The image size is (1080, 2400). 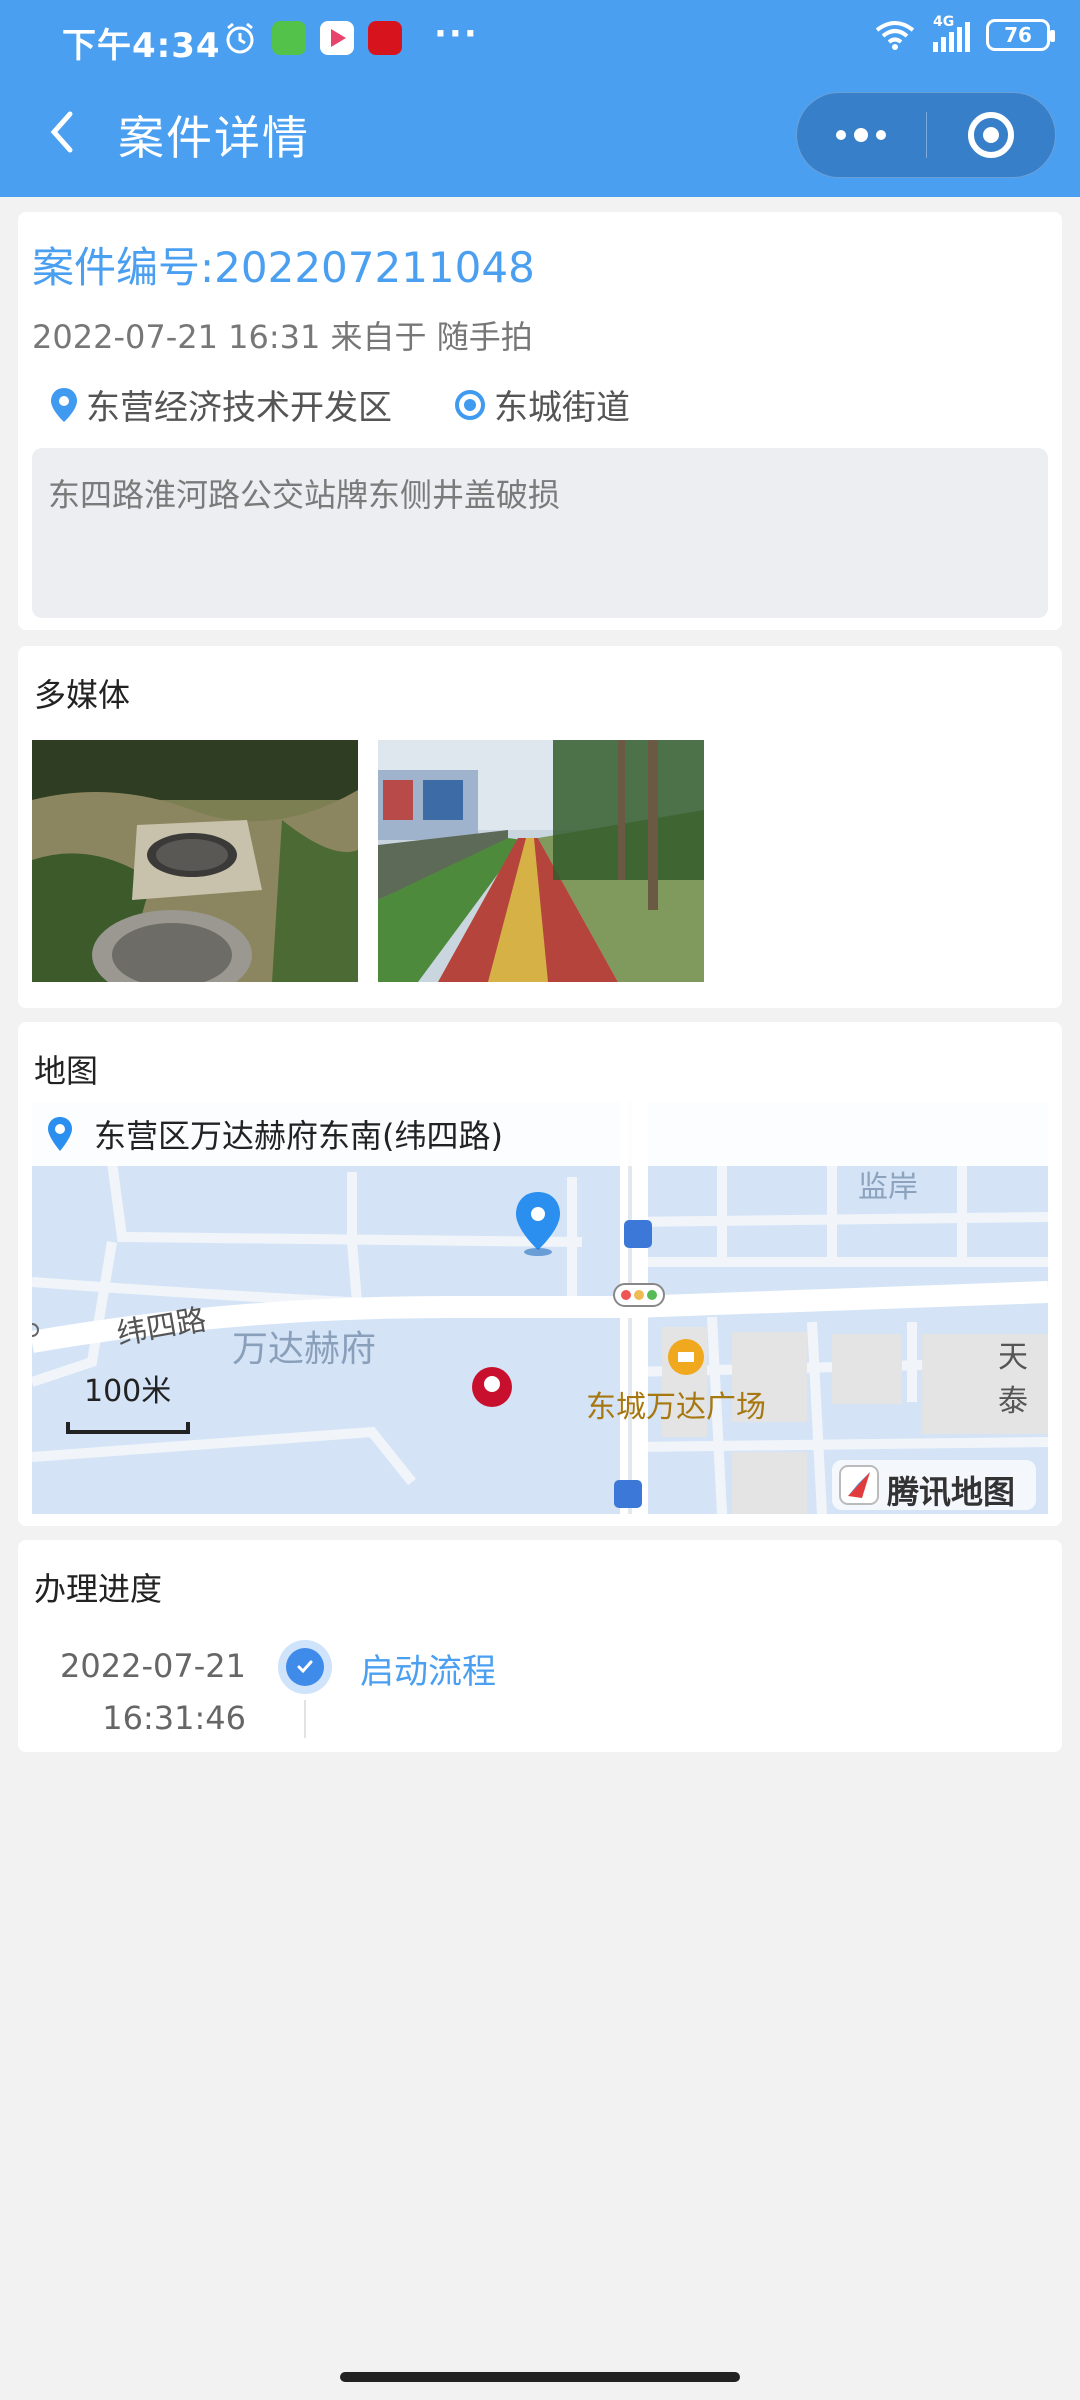 I want to click on street-label: 东城街道, so click(x=562, y=408).